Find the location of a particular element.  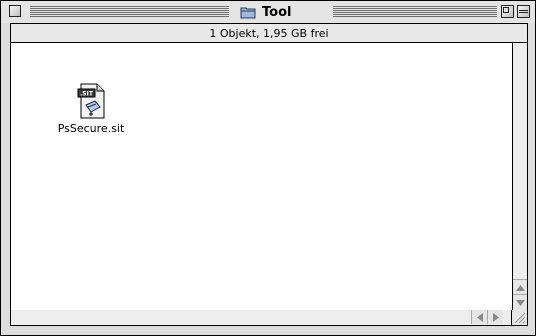

status-text: 1 Objekt, 1,95 GB frei is located at coordinates (269, 33).